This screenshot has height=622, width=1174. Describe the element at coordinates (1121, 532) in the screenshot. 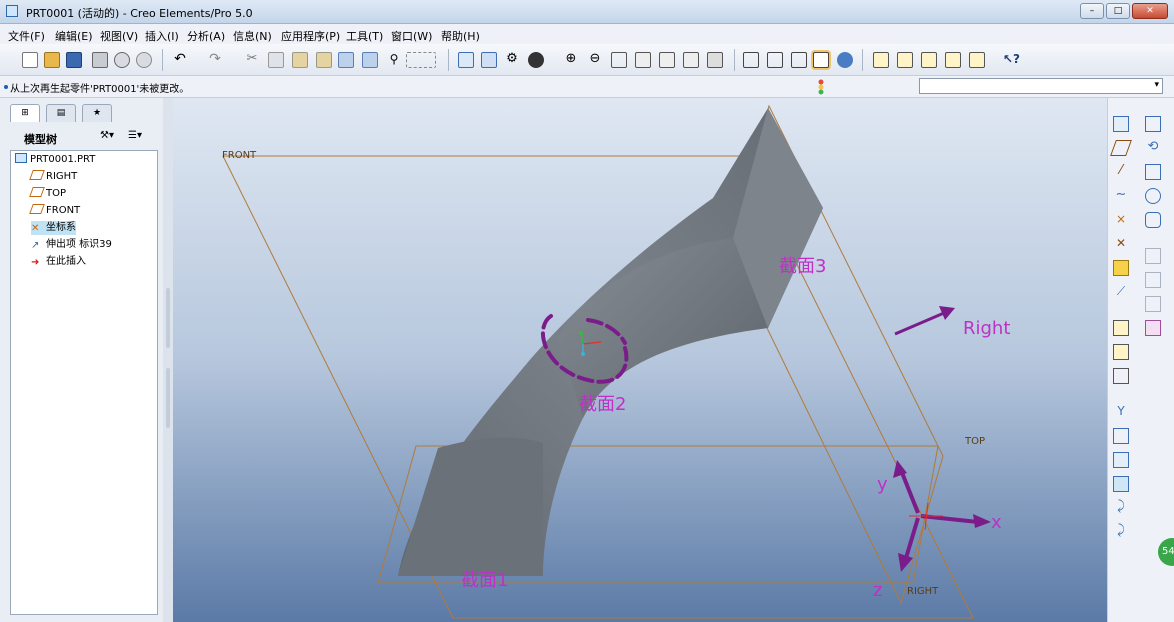

I see `solidify-tool-icon: ⤸` at that location.